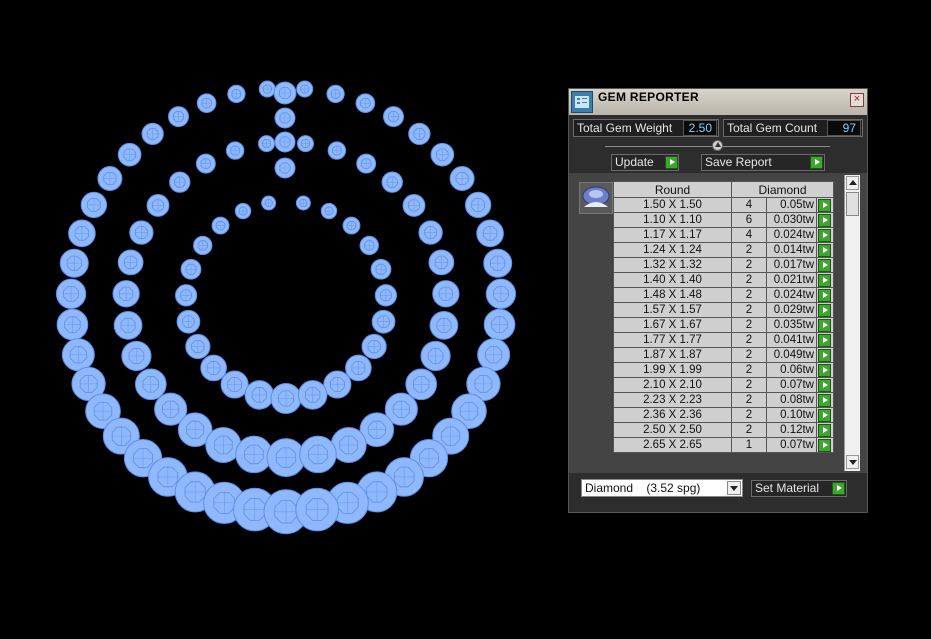 The width and height of the screenshot is (931, 639). Describe the element at coordinates (717, 145) in the screenshot. I see `slider-handle` at that location.